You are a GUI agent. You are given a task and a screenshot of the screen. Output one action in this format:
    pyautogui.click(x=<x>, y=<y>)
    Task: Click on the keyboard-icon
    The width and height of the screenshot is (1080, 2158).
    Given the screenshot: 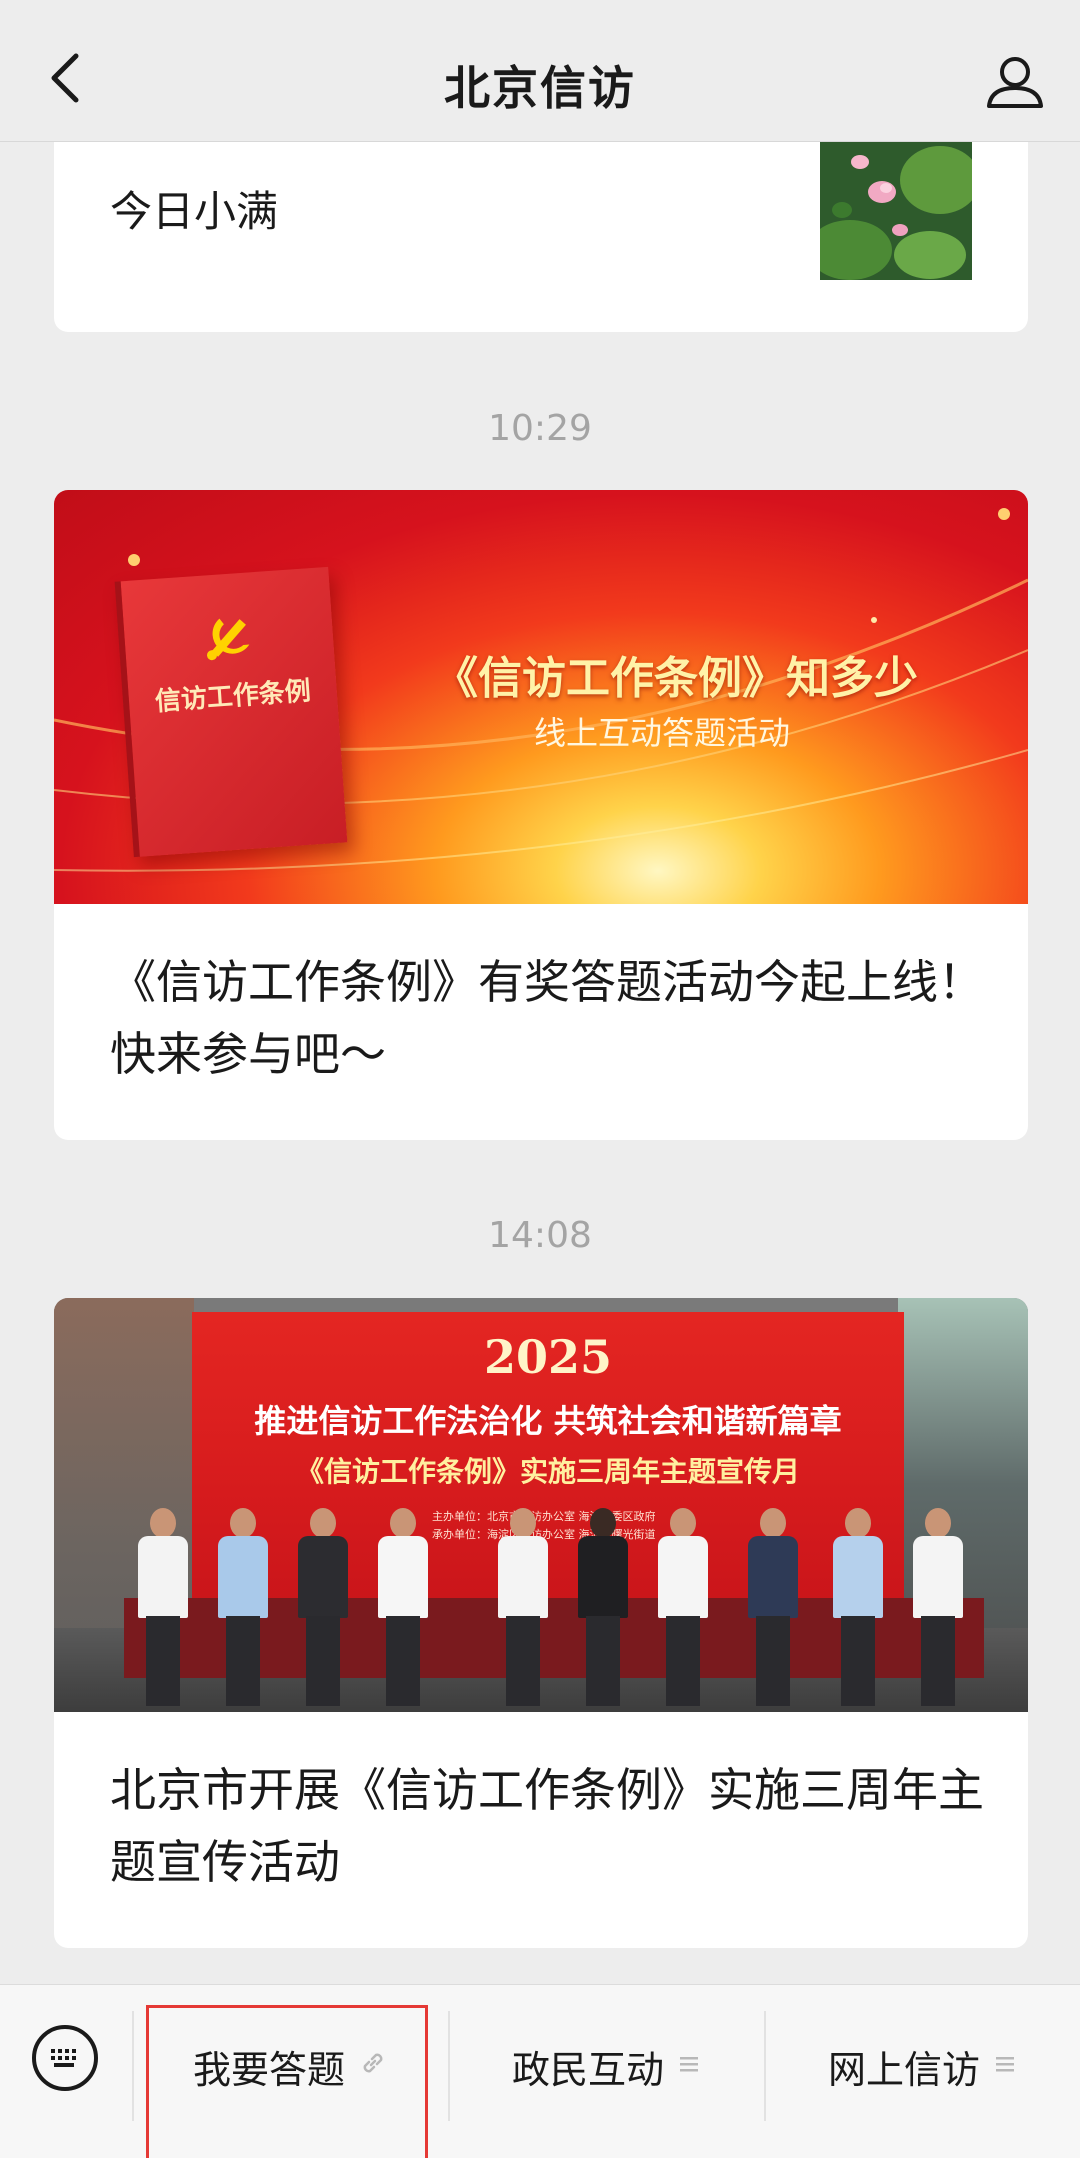 What is the action you would take?
    pyautogui.click(x=63, y=2058)
    